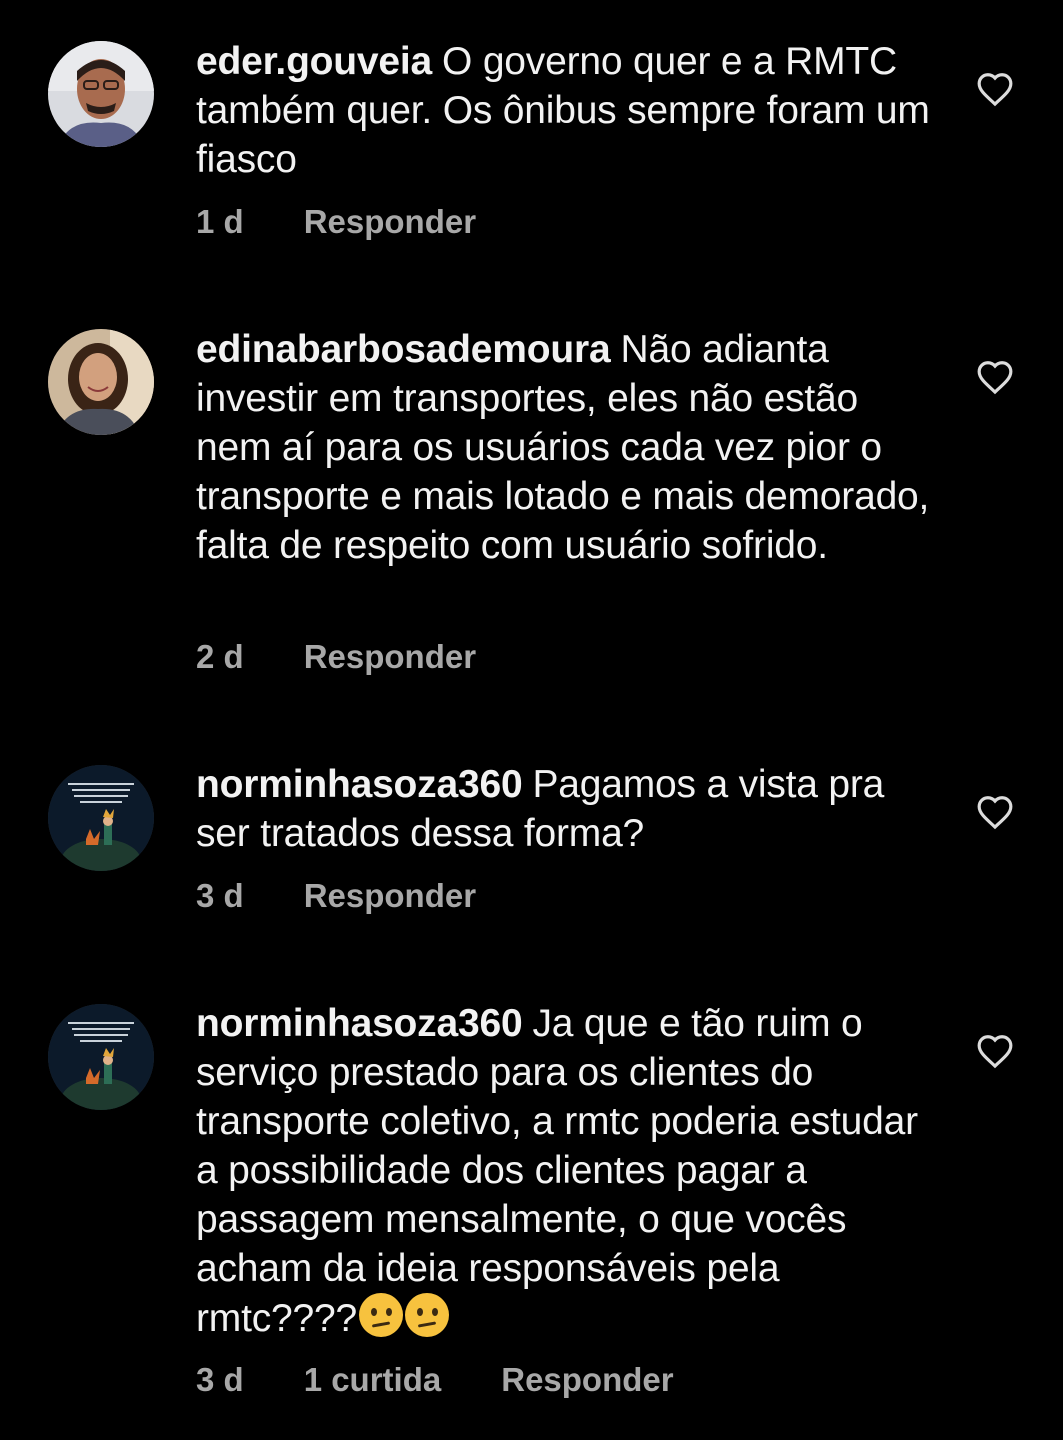  I want to click on comment-meta: 2 d Responder, so click(366, 657).